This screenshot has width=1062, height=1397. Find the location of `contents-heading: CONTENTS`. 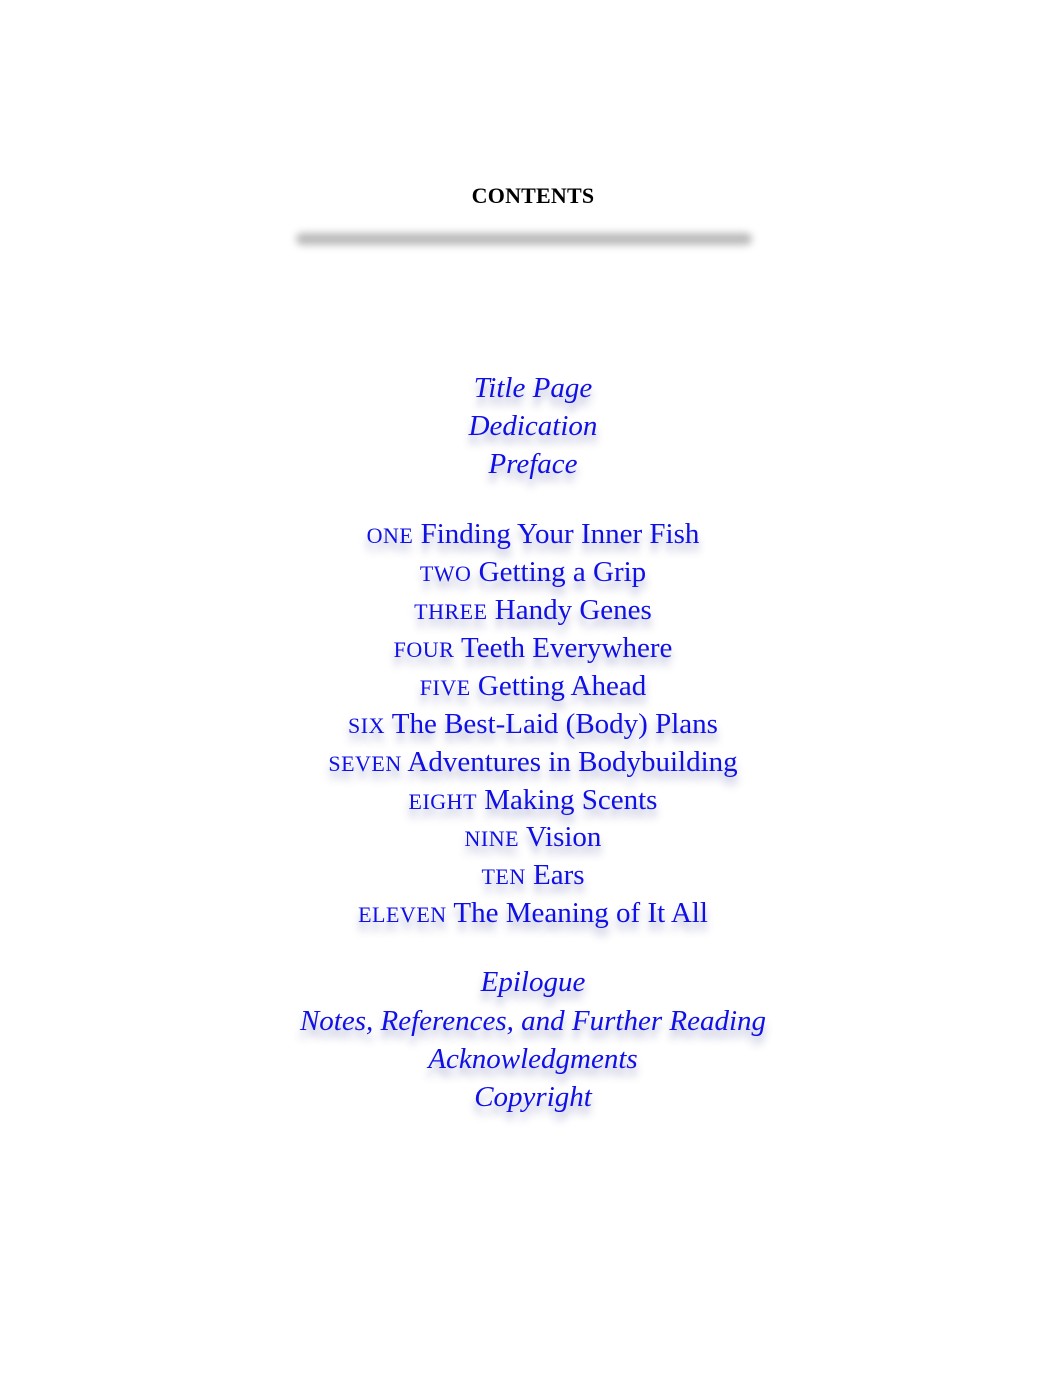

contents-heading: CONTENTS is located at coordinates (533, 195).